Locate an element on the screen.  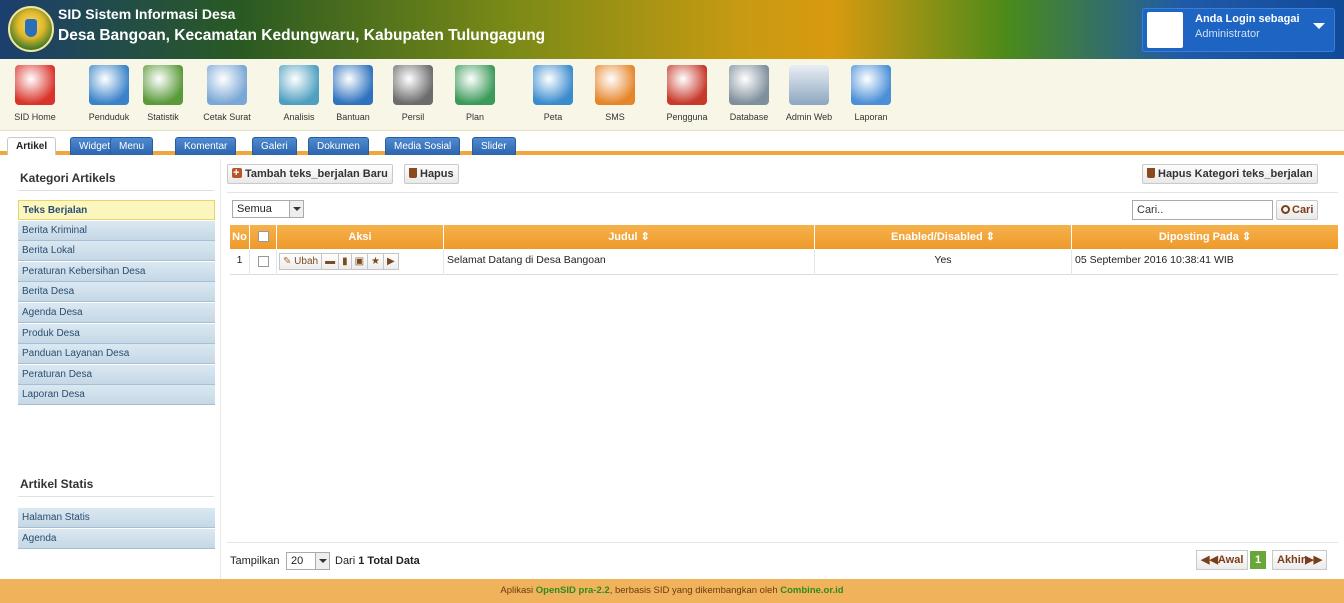
unlock-icon: ▣ is located at coordinates (359, 261).